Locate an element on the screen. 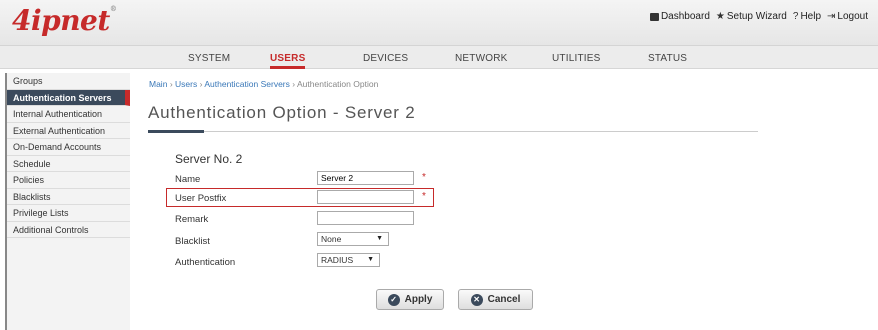 This screenshot has height=330, width=878. top-links: Dashboard ★ Setup Wizard ? Help ⇥ Logout is located at coordinates (758, 16).